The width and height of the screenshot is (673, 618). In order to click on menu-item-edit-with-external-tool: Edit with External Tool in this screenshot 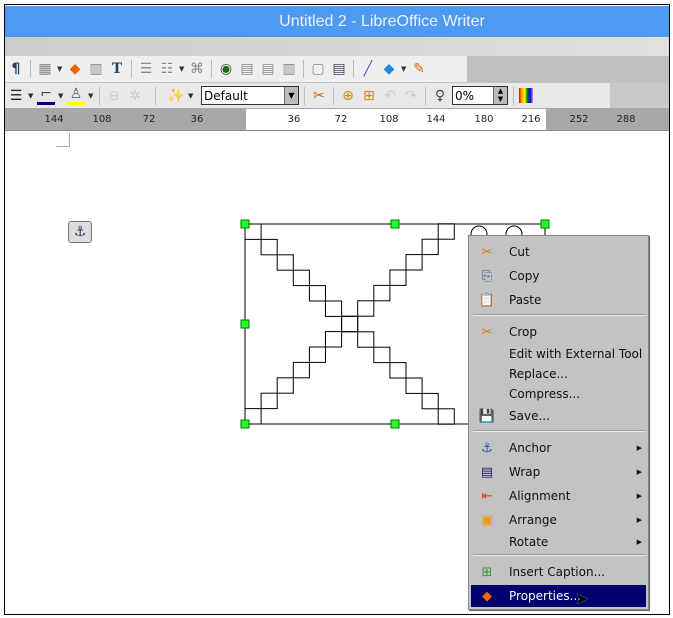, I will do `click(558, 354)`.